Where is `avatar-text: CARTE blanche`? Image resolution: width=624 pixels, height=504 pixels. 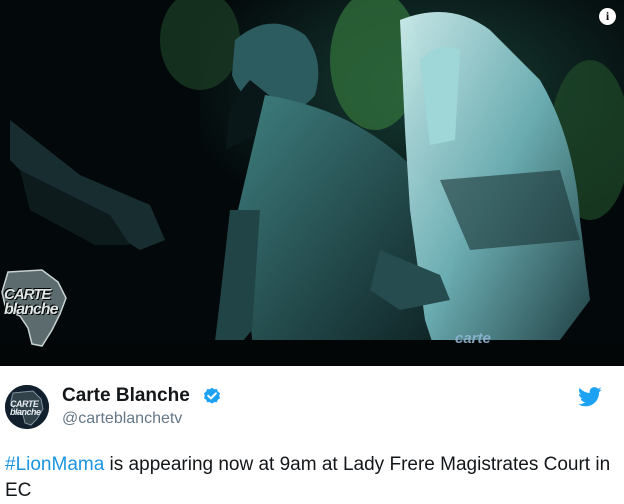
avatar-text: CARTE blanche is located at coordinates (25, 408).